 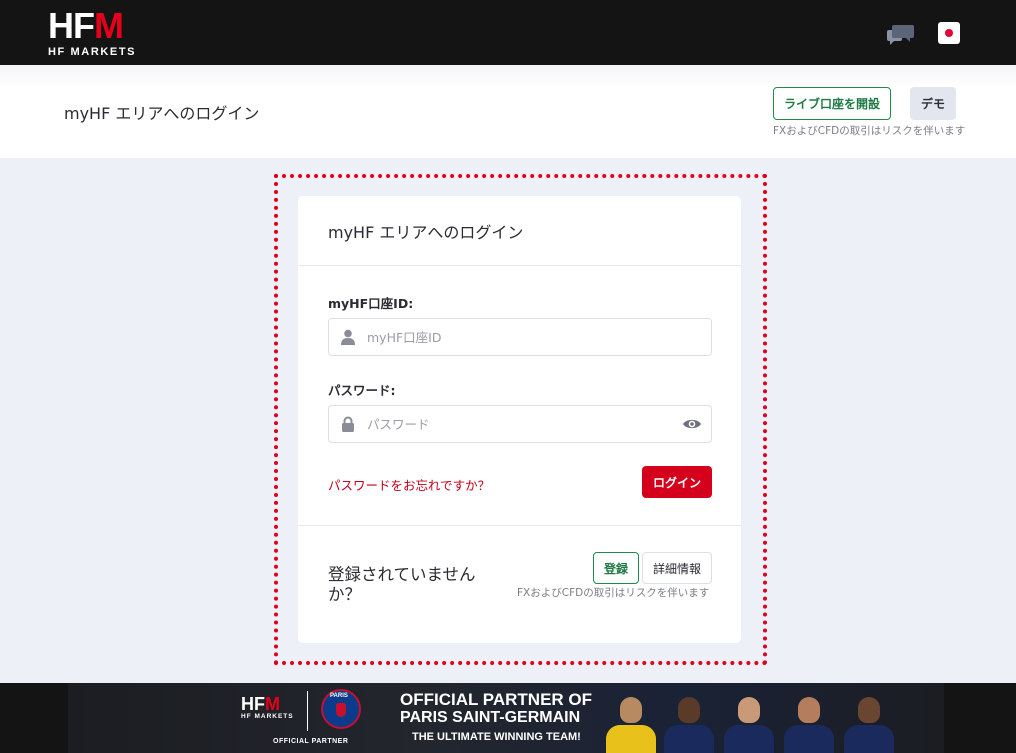 What do you see at coordinates (496, 737) in the screenshot?
I see `banner-tagline: THE ULTIMATE WINNING TEAM!` at bounding box center [496, 737].